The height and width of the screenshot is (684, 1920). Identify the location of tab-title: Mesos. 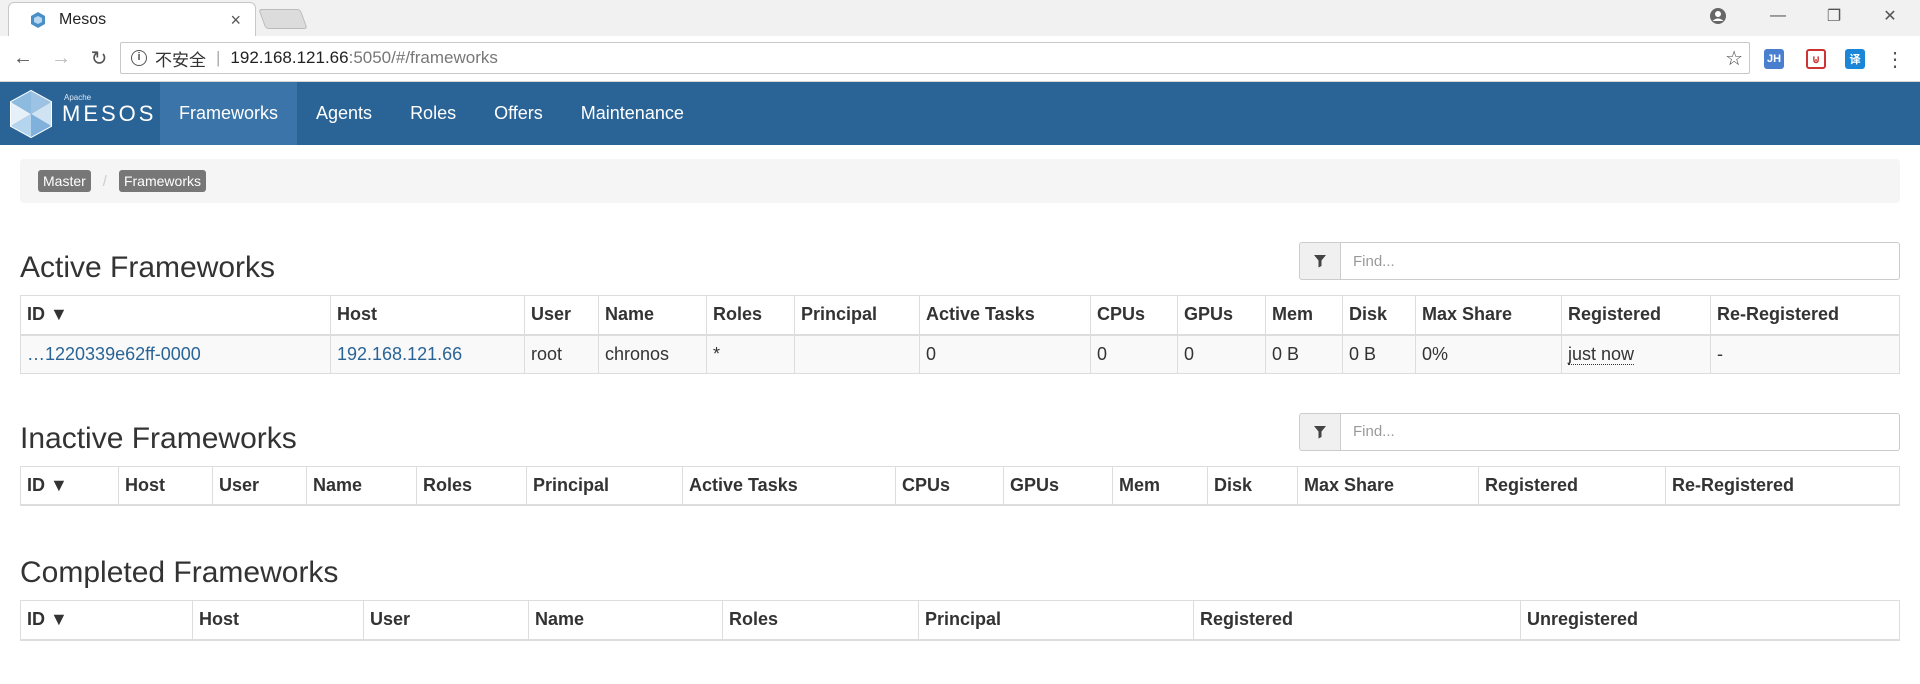
(83, 19).